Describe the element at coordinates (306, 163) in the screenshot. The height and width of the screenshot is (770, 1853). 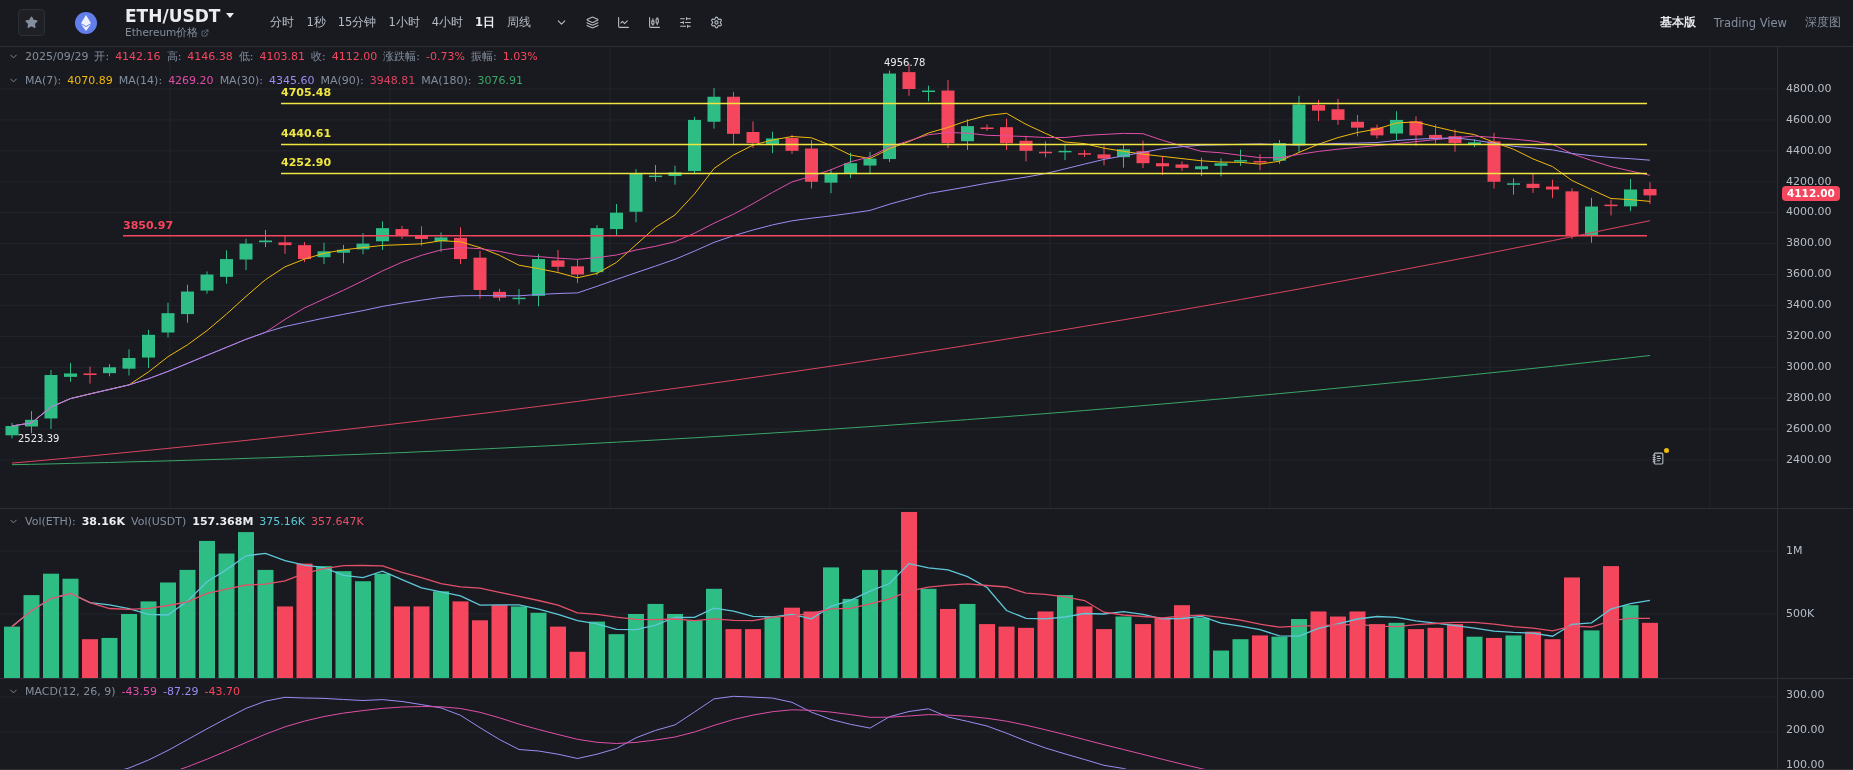
I see `price-level-label: 4252.90` at that location.